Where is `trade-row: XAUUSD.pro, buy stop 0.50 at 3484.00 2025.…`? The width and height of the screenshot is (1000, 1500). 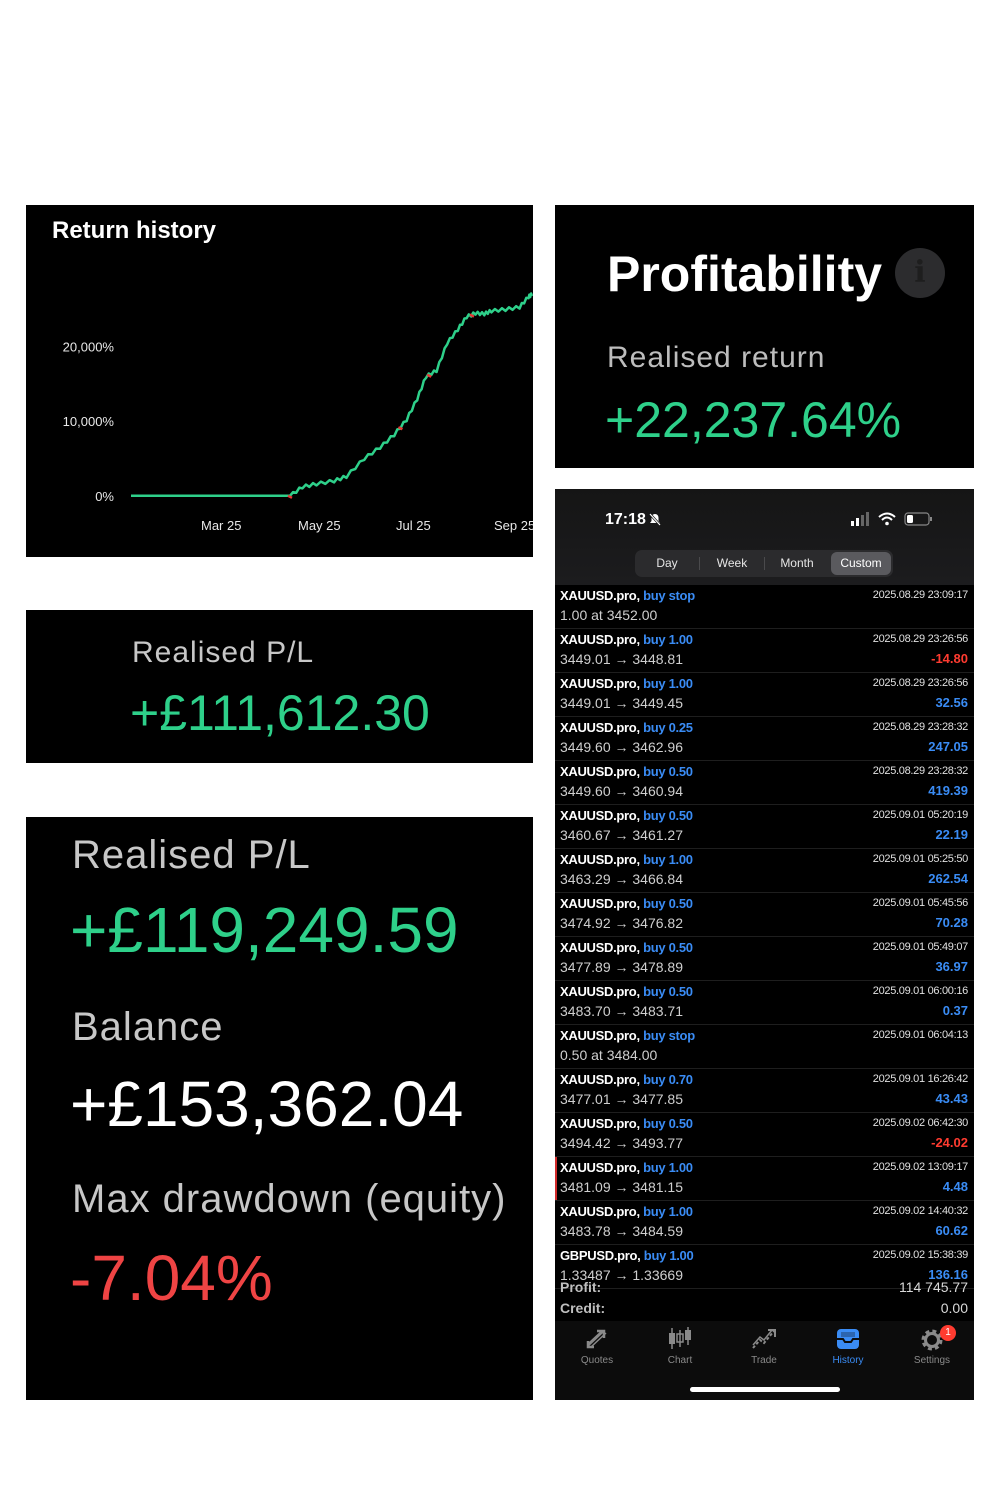 trade-row: XAUUSD.pro, buy stop 0.50 at 3484.00 2025.… is located at coordinates (764, 1047).